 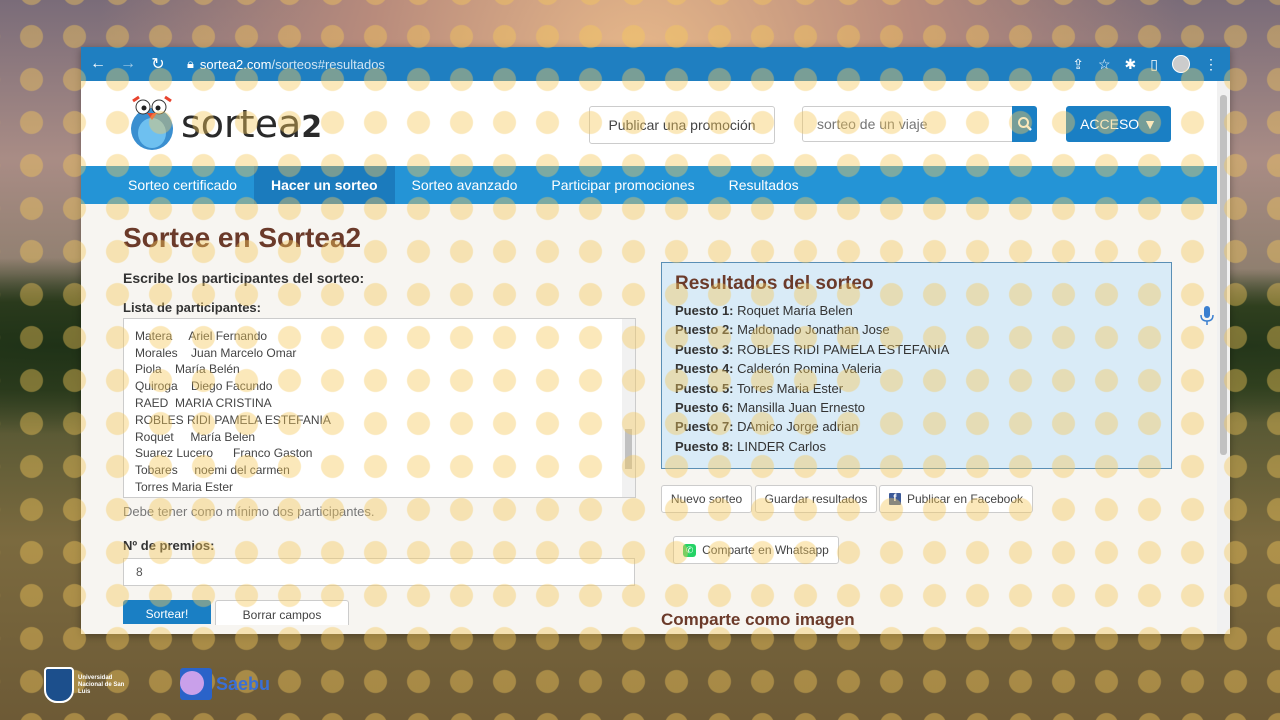 What do you see at coordinates (622, 185) in the screenshot?
I see `nav-participar-promociones: Participar promociones` at bounding box center [622, 185].